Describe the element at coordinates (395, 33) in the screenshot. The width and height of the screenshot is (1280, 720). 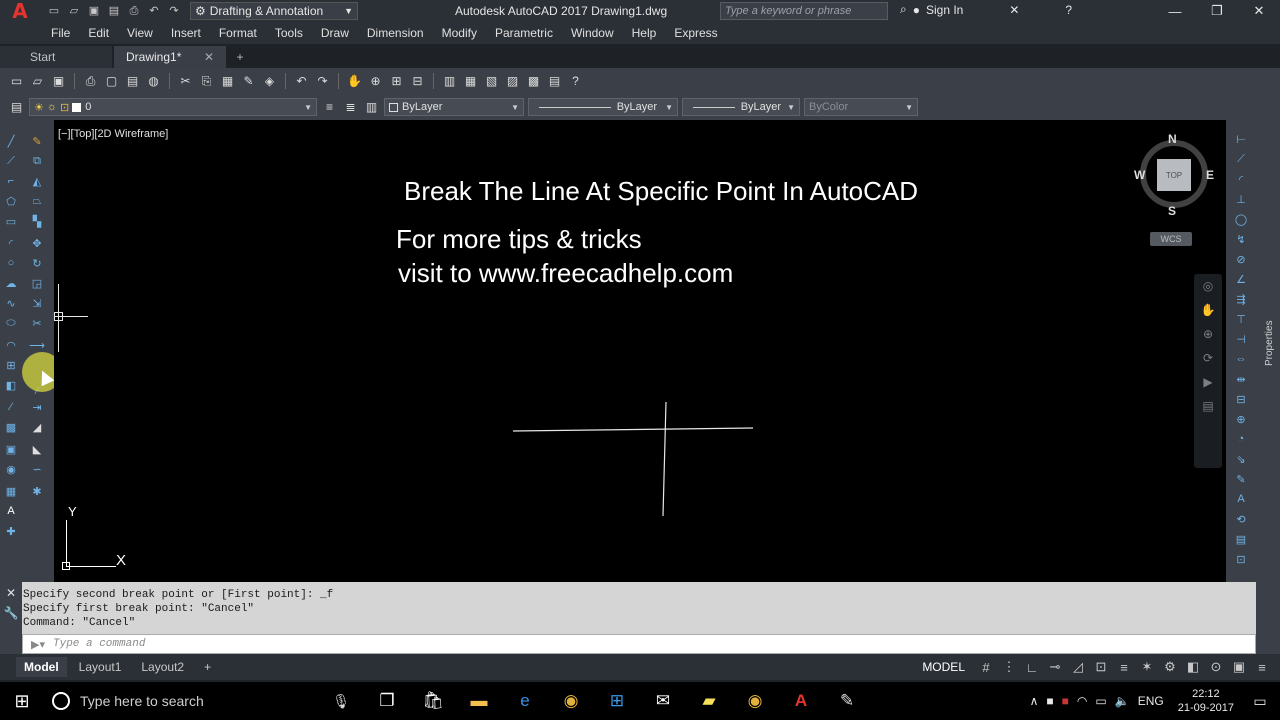
I see `menu-dimension: Dimension` at that location.